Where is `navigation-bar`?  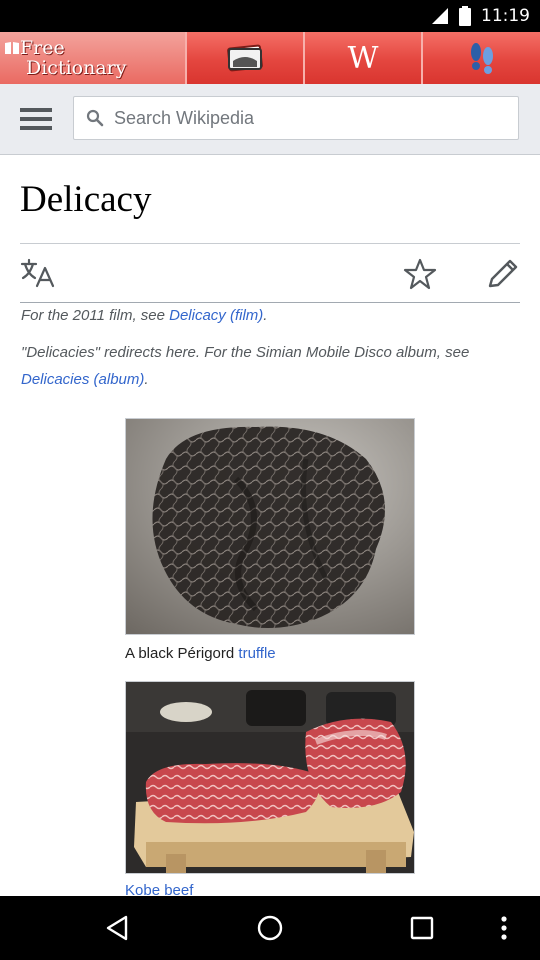 navigation-bar is located at coordinates (270, 928).